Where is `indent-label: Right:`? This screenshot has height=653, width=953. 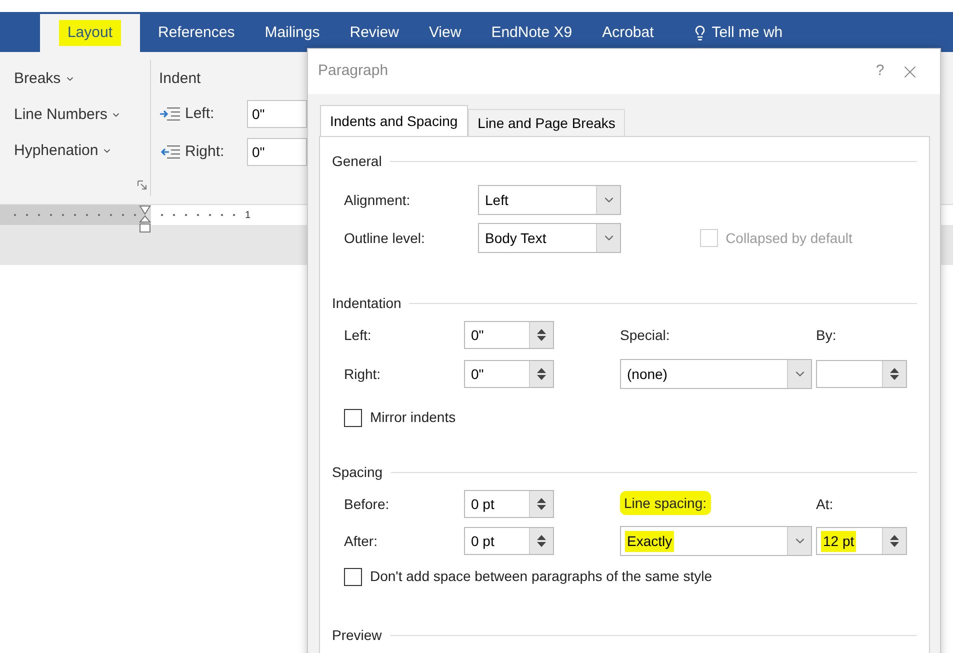
indent-label: Right: is located at coordinates (205, 152).